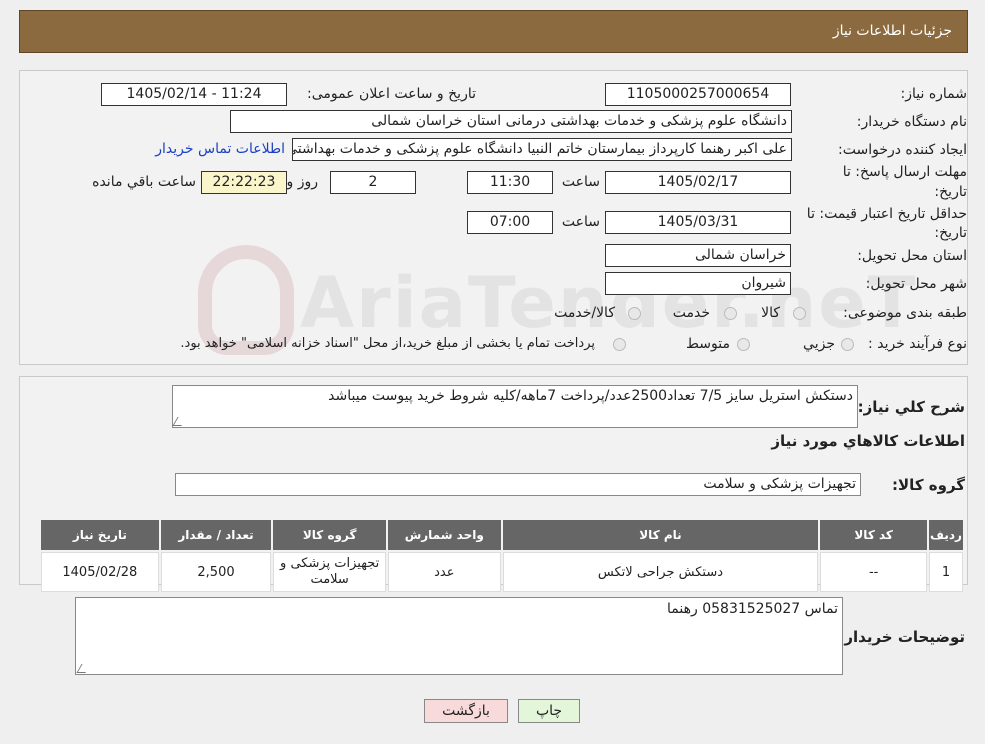 The width and height of the screenshot is (985, 744). What do you see at coordinates (819, 344) in the screenshot?
I see `process-option-small: جزیي` at bounding box center [819, 344].